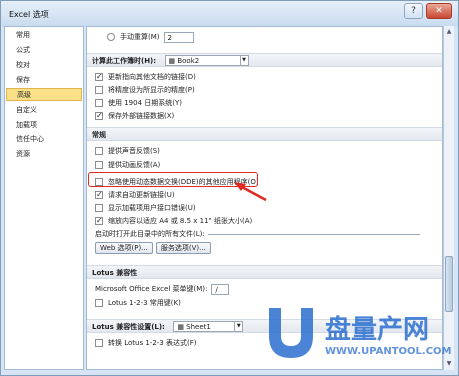 This screenshot has width=459, height=376. I want to click on startup-label: 启动时打开此目录中的所有文件(L):, so click(150, 234).